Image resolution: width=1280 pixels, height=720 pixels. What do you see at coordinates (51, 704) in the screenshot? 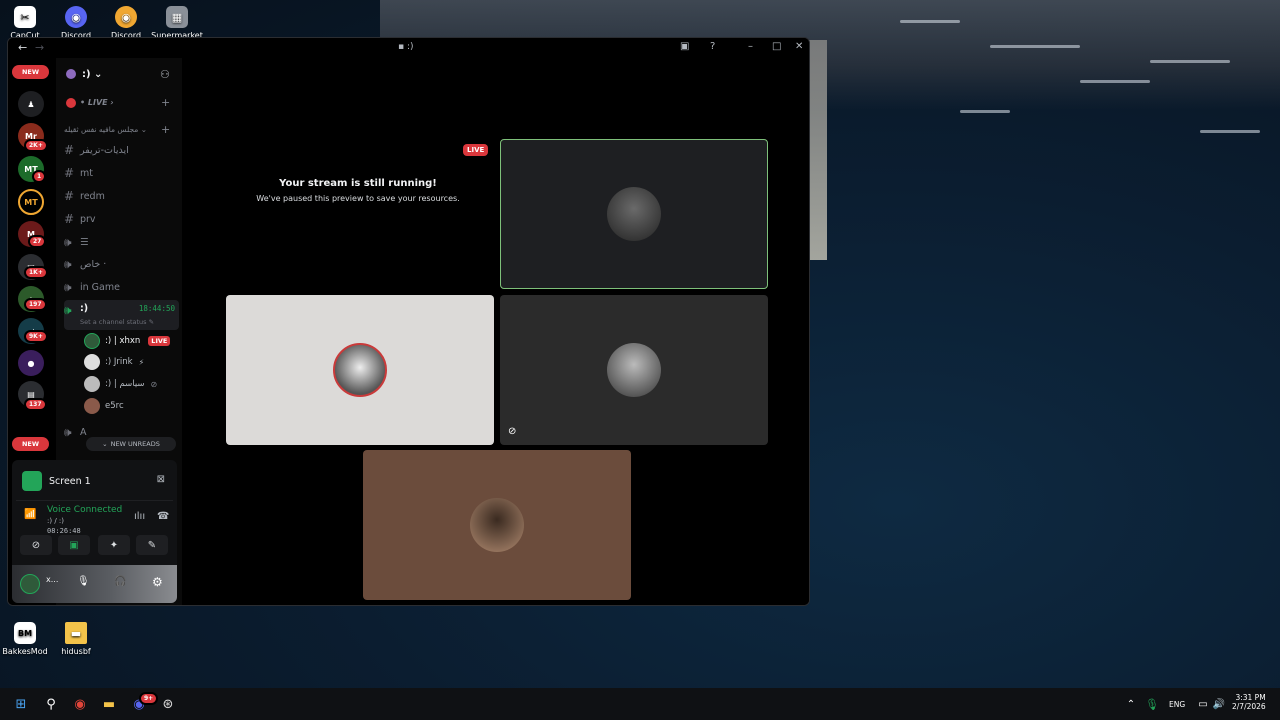
I see `search-icon: ⚲` at bounding box center [51, 704].